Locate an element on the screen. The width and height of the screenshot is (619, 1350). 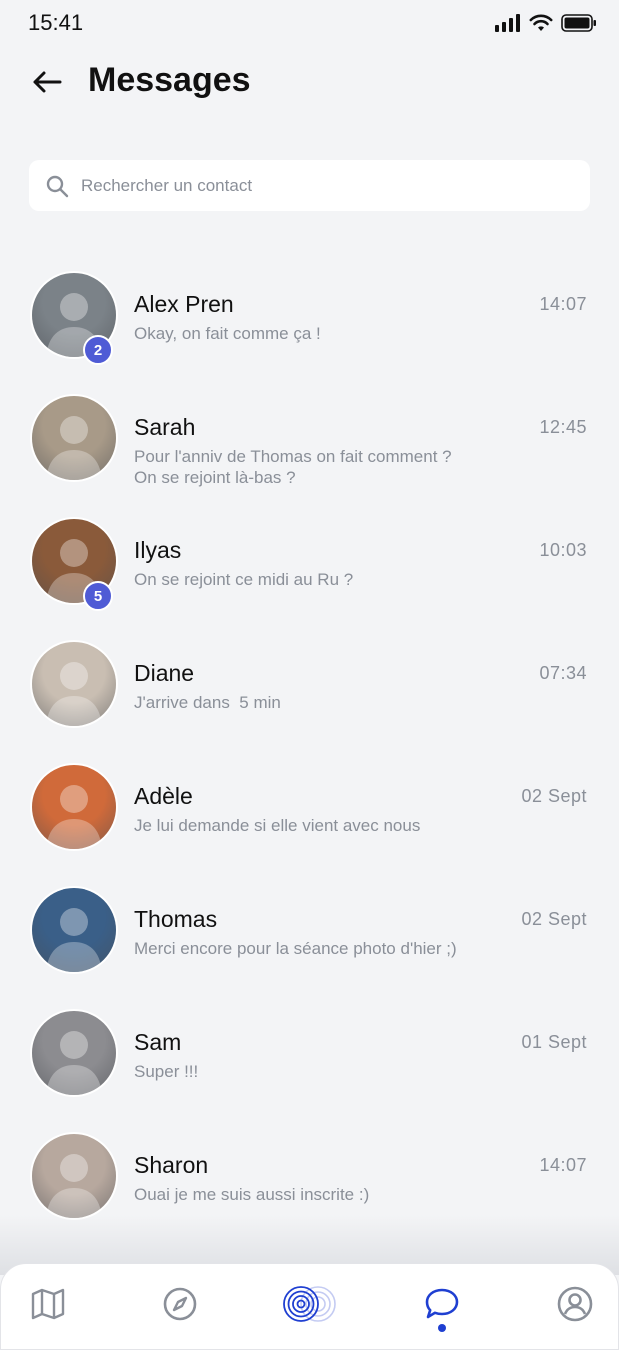
cellular-signal-icon is located at coordinates (507, 23).